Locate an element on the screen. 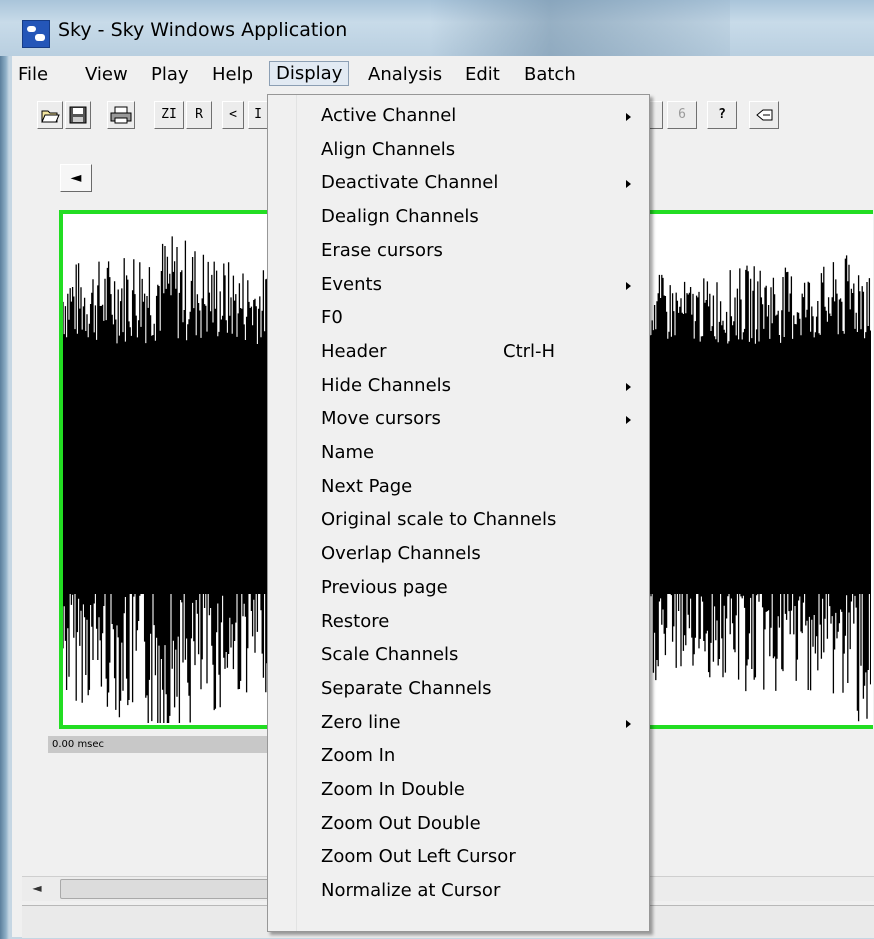 The image size is (874, 939). menu-bar is located at coordinates (443, 75).